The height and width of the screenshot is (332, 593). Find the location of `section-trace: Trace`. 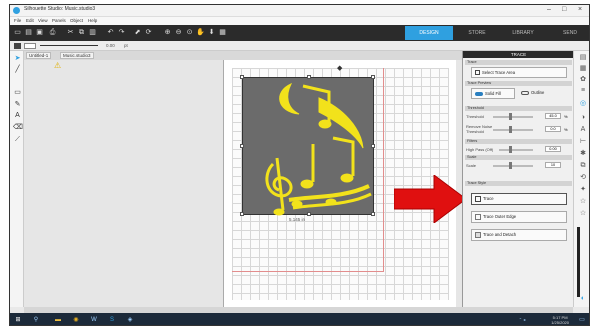

section-trace: Trace is located at coordinates (518, 62).